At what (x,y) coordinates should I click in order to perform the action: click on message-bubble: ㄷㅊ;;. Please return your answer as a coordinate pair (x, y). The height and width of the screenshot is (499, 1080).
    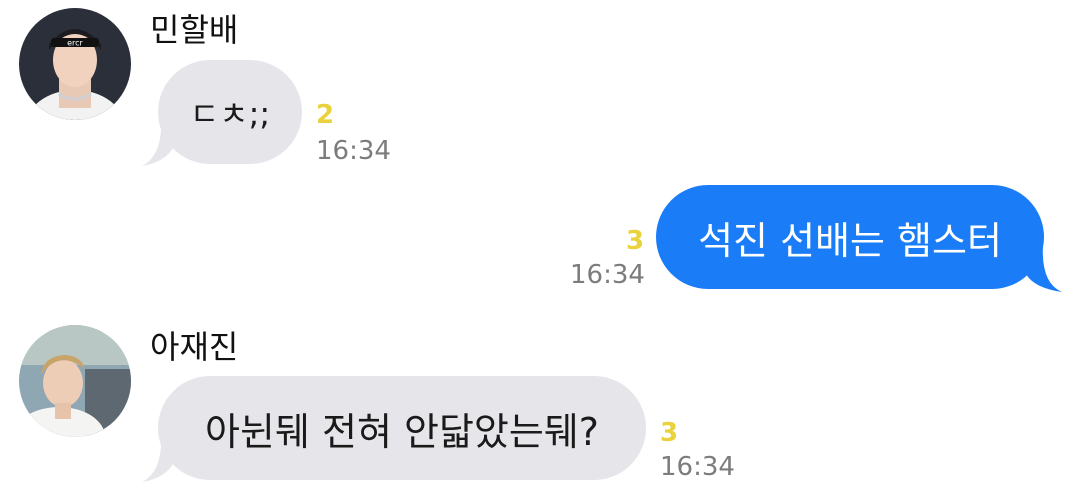
    Looking at the image, I should click on (230, 112).